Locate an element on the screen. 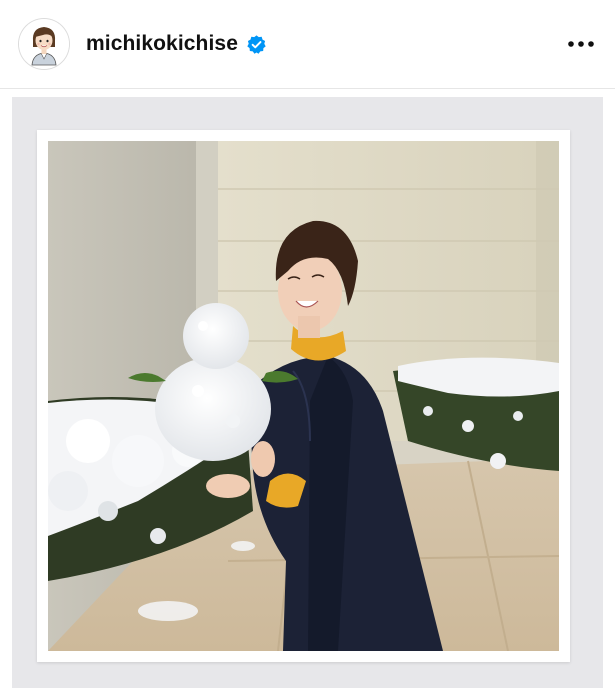 This screenshot has width=615, height=688. avatar is located at coordinates (44, 44).